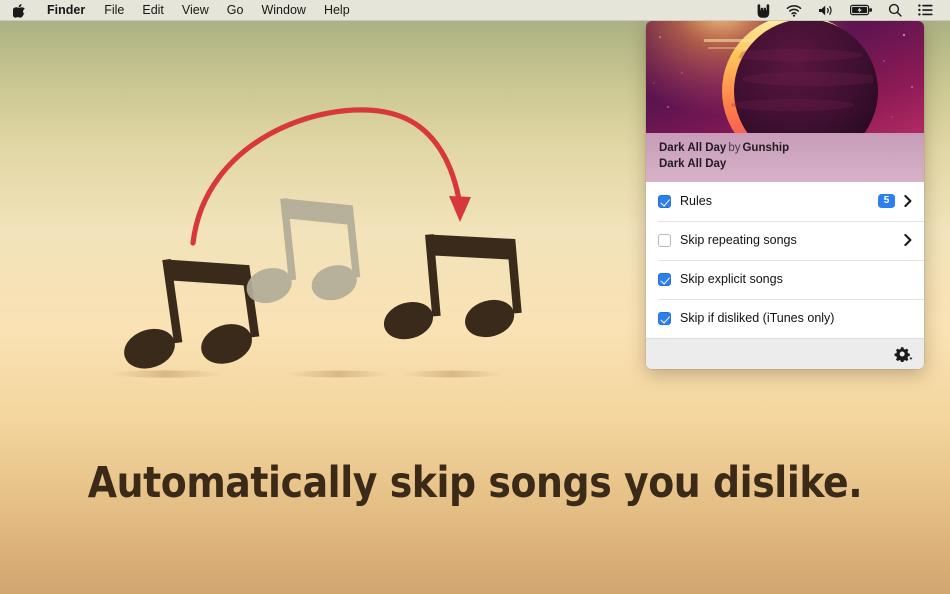 This screenshot has width=950, height=594. Describe the element at coordinates (693, 163) in the screenshot. I see `track-album: Dark All Day` at that location.